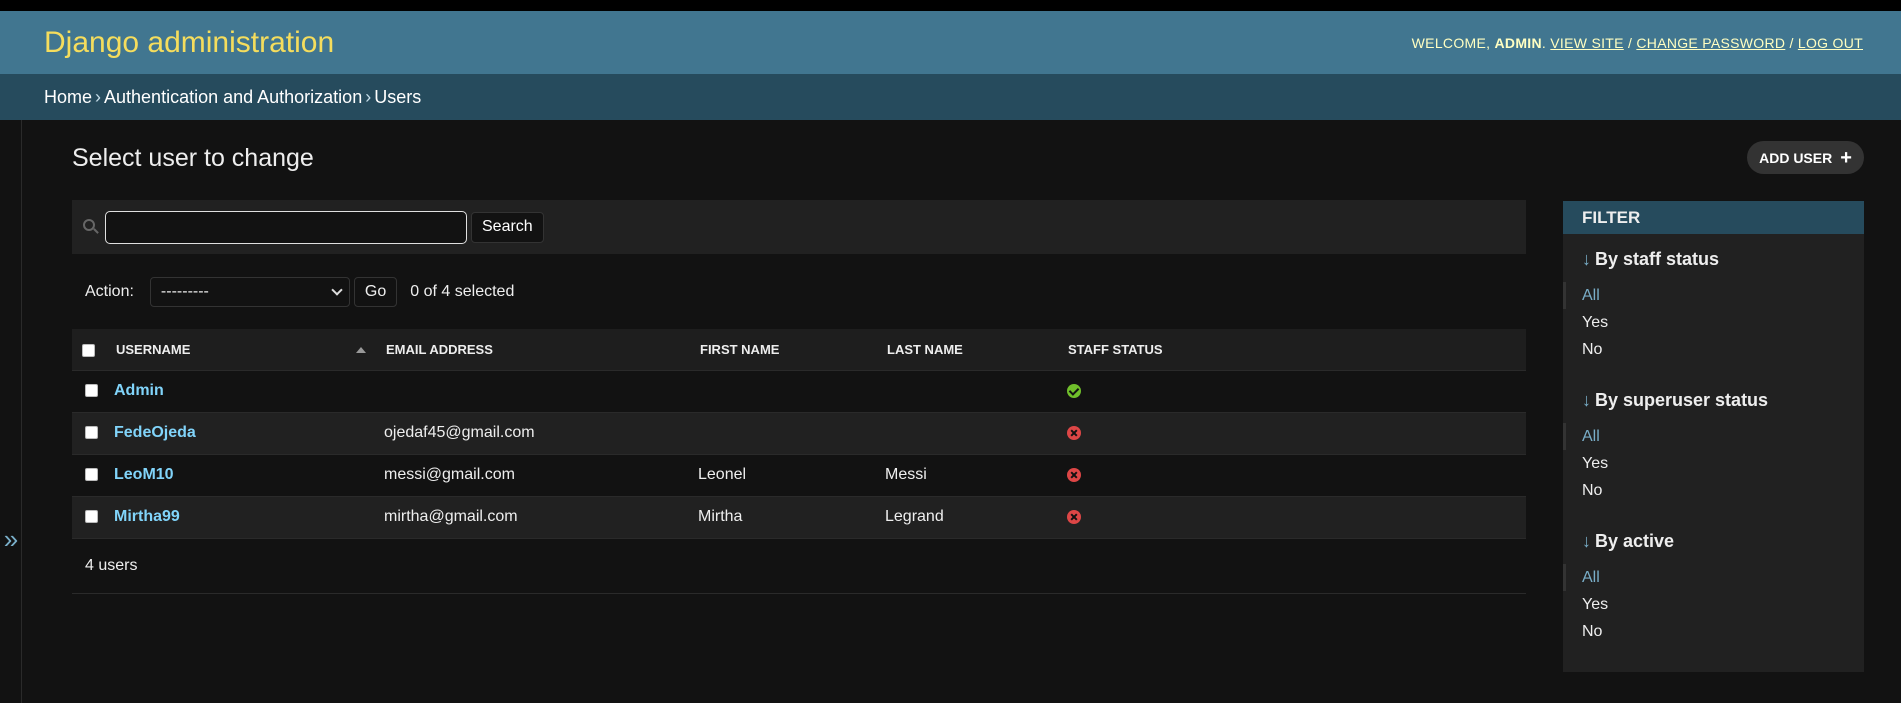 The image size is (1901, 703). What do you see at coordinates (1846, 157) in the screenshot?
I see `plus-icon: +` at bounding box center [1846, 157].